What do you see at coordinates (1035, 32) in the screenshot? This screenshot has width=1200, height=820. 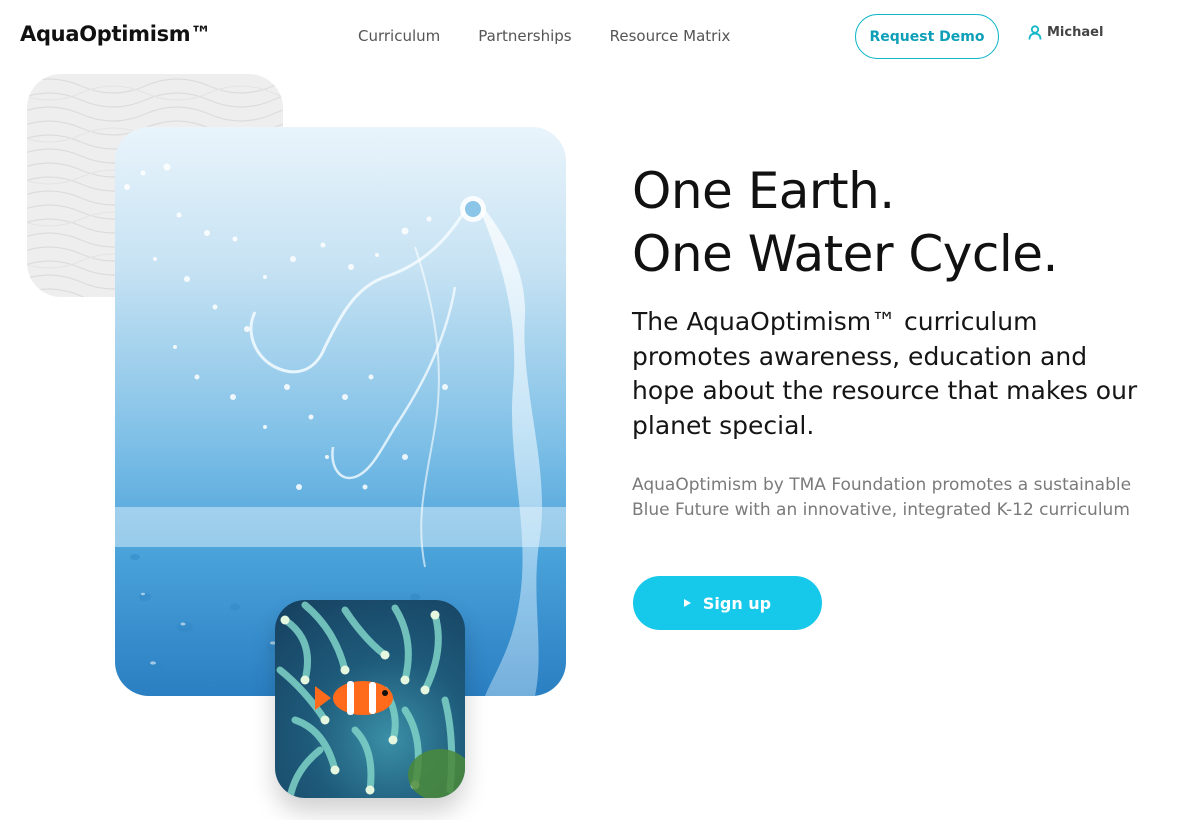 I see `user-icon` at bounding box center [1035, 32].